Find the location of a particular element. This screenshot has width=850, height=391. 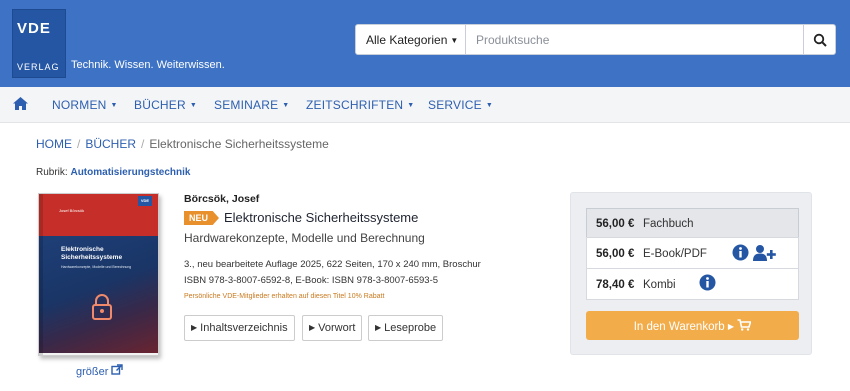

nav-item-label: SERVICE is located at coordinates (455, 105).